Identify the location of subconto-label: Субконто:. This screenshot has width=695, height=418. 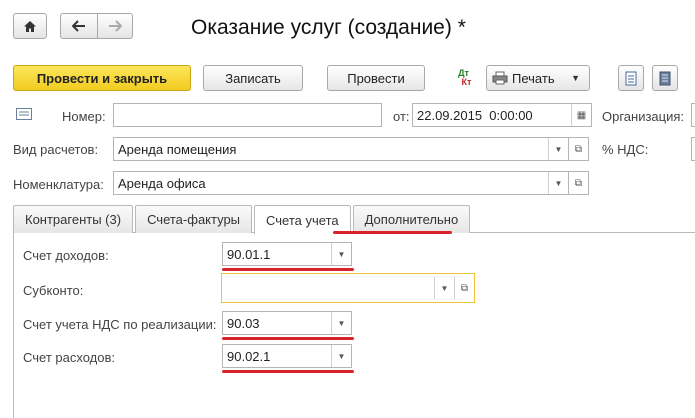
(53, 290).